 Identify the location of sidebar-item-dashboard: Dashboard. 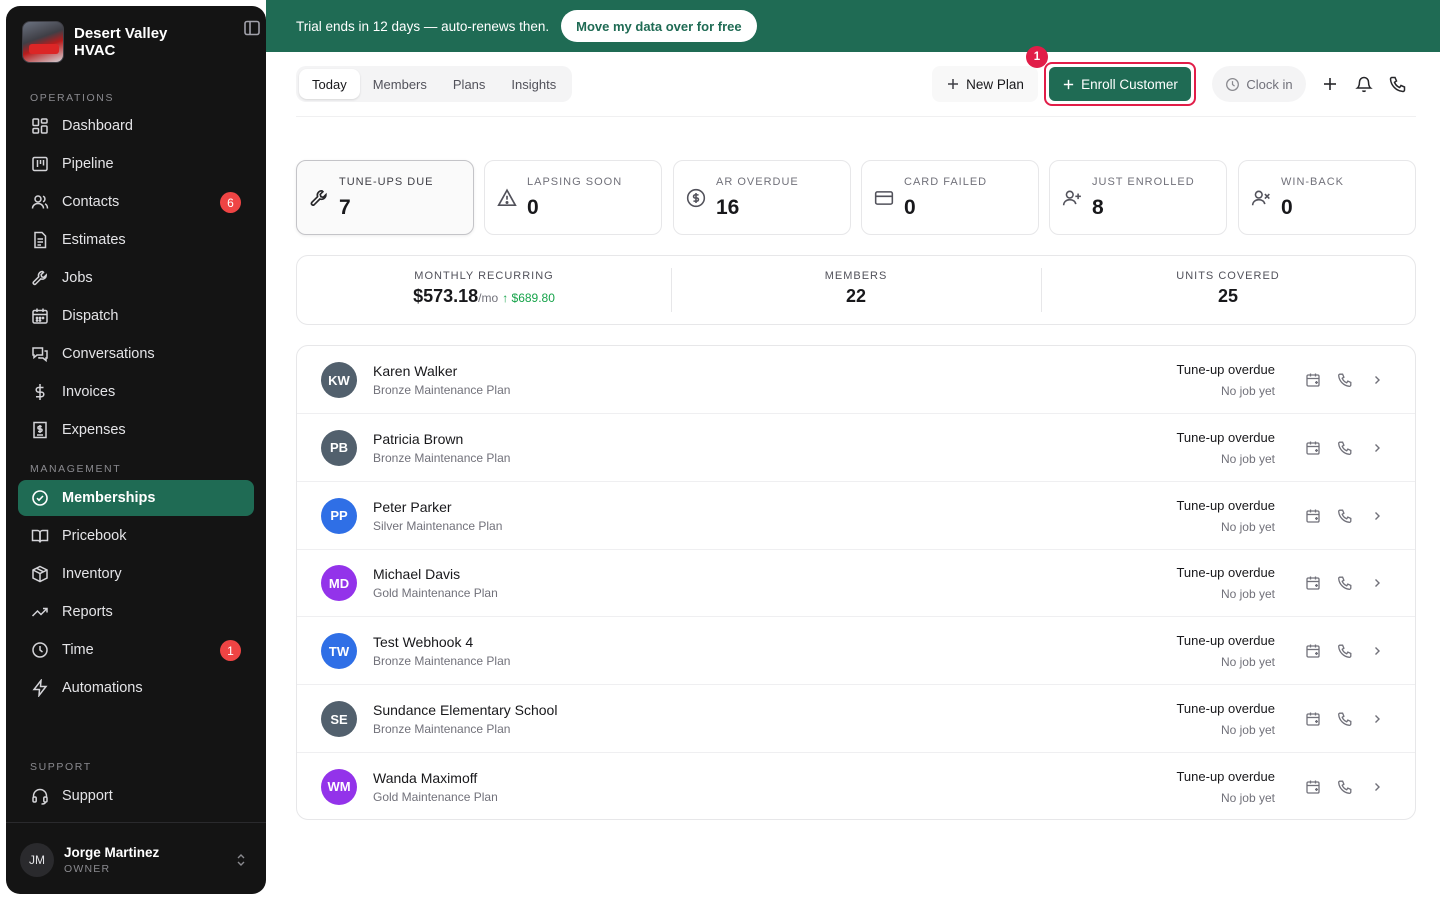
(136, 126).